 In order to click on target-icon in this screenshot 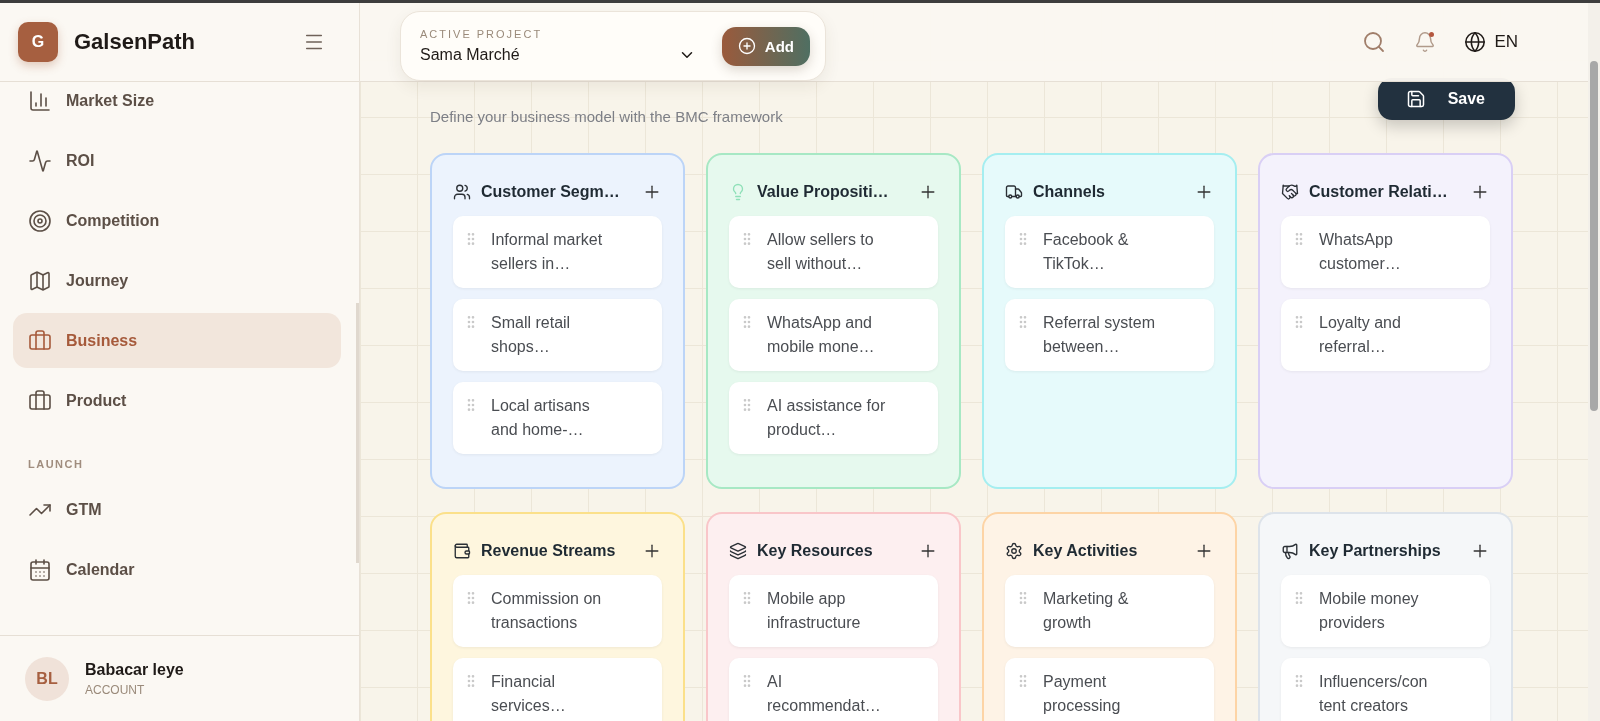, I will do `click(40, 220)`.